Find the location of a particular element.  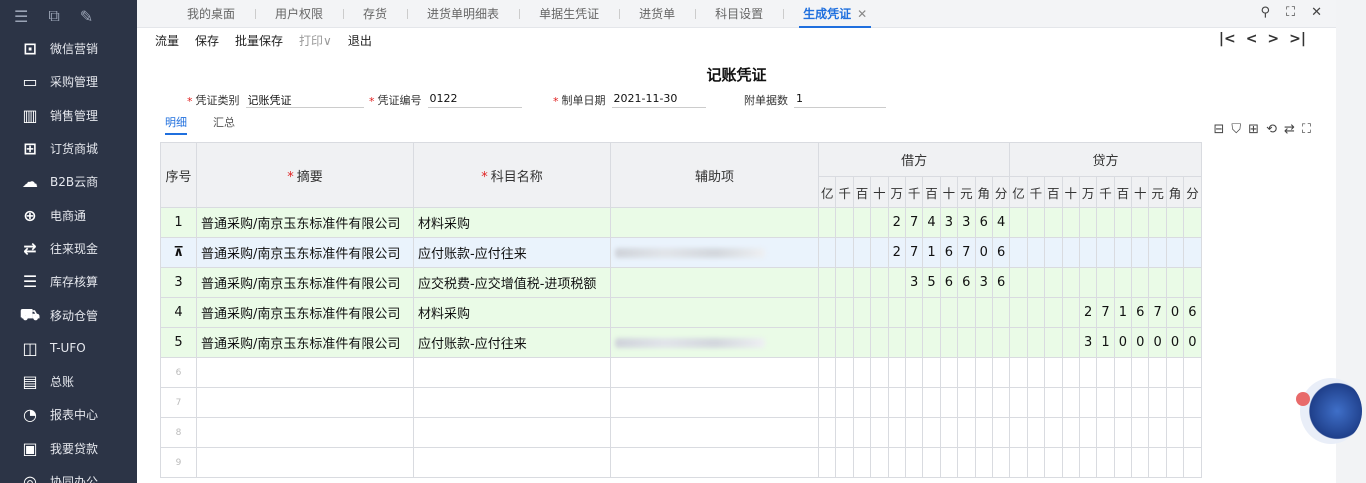

voucher-type-input: 记账凭证 is located at coordinates (304, 100).